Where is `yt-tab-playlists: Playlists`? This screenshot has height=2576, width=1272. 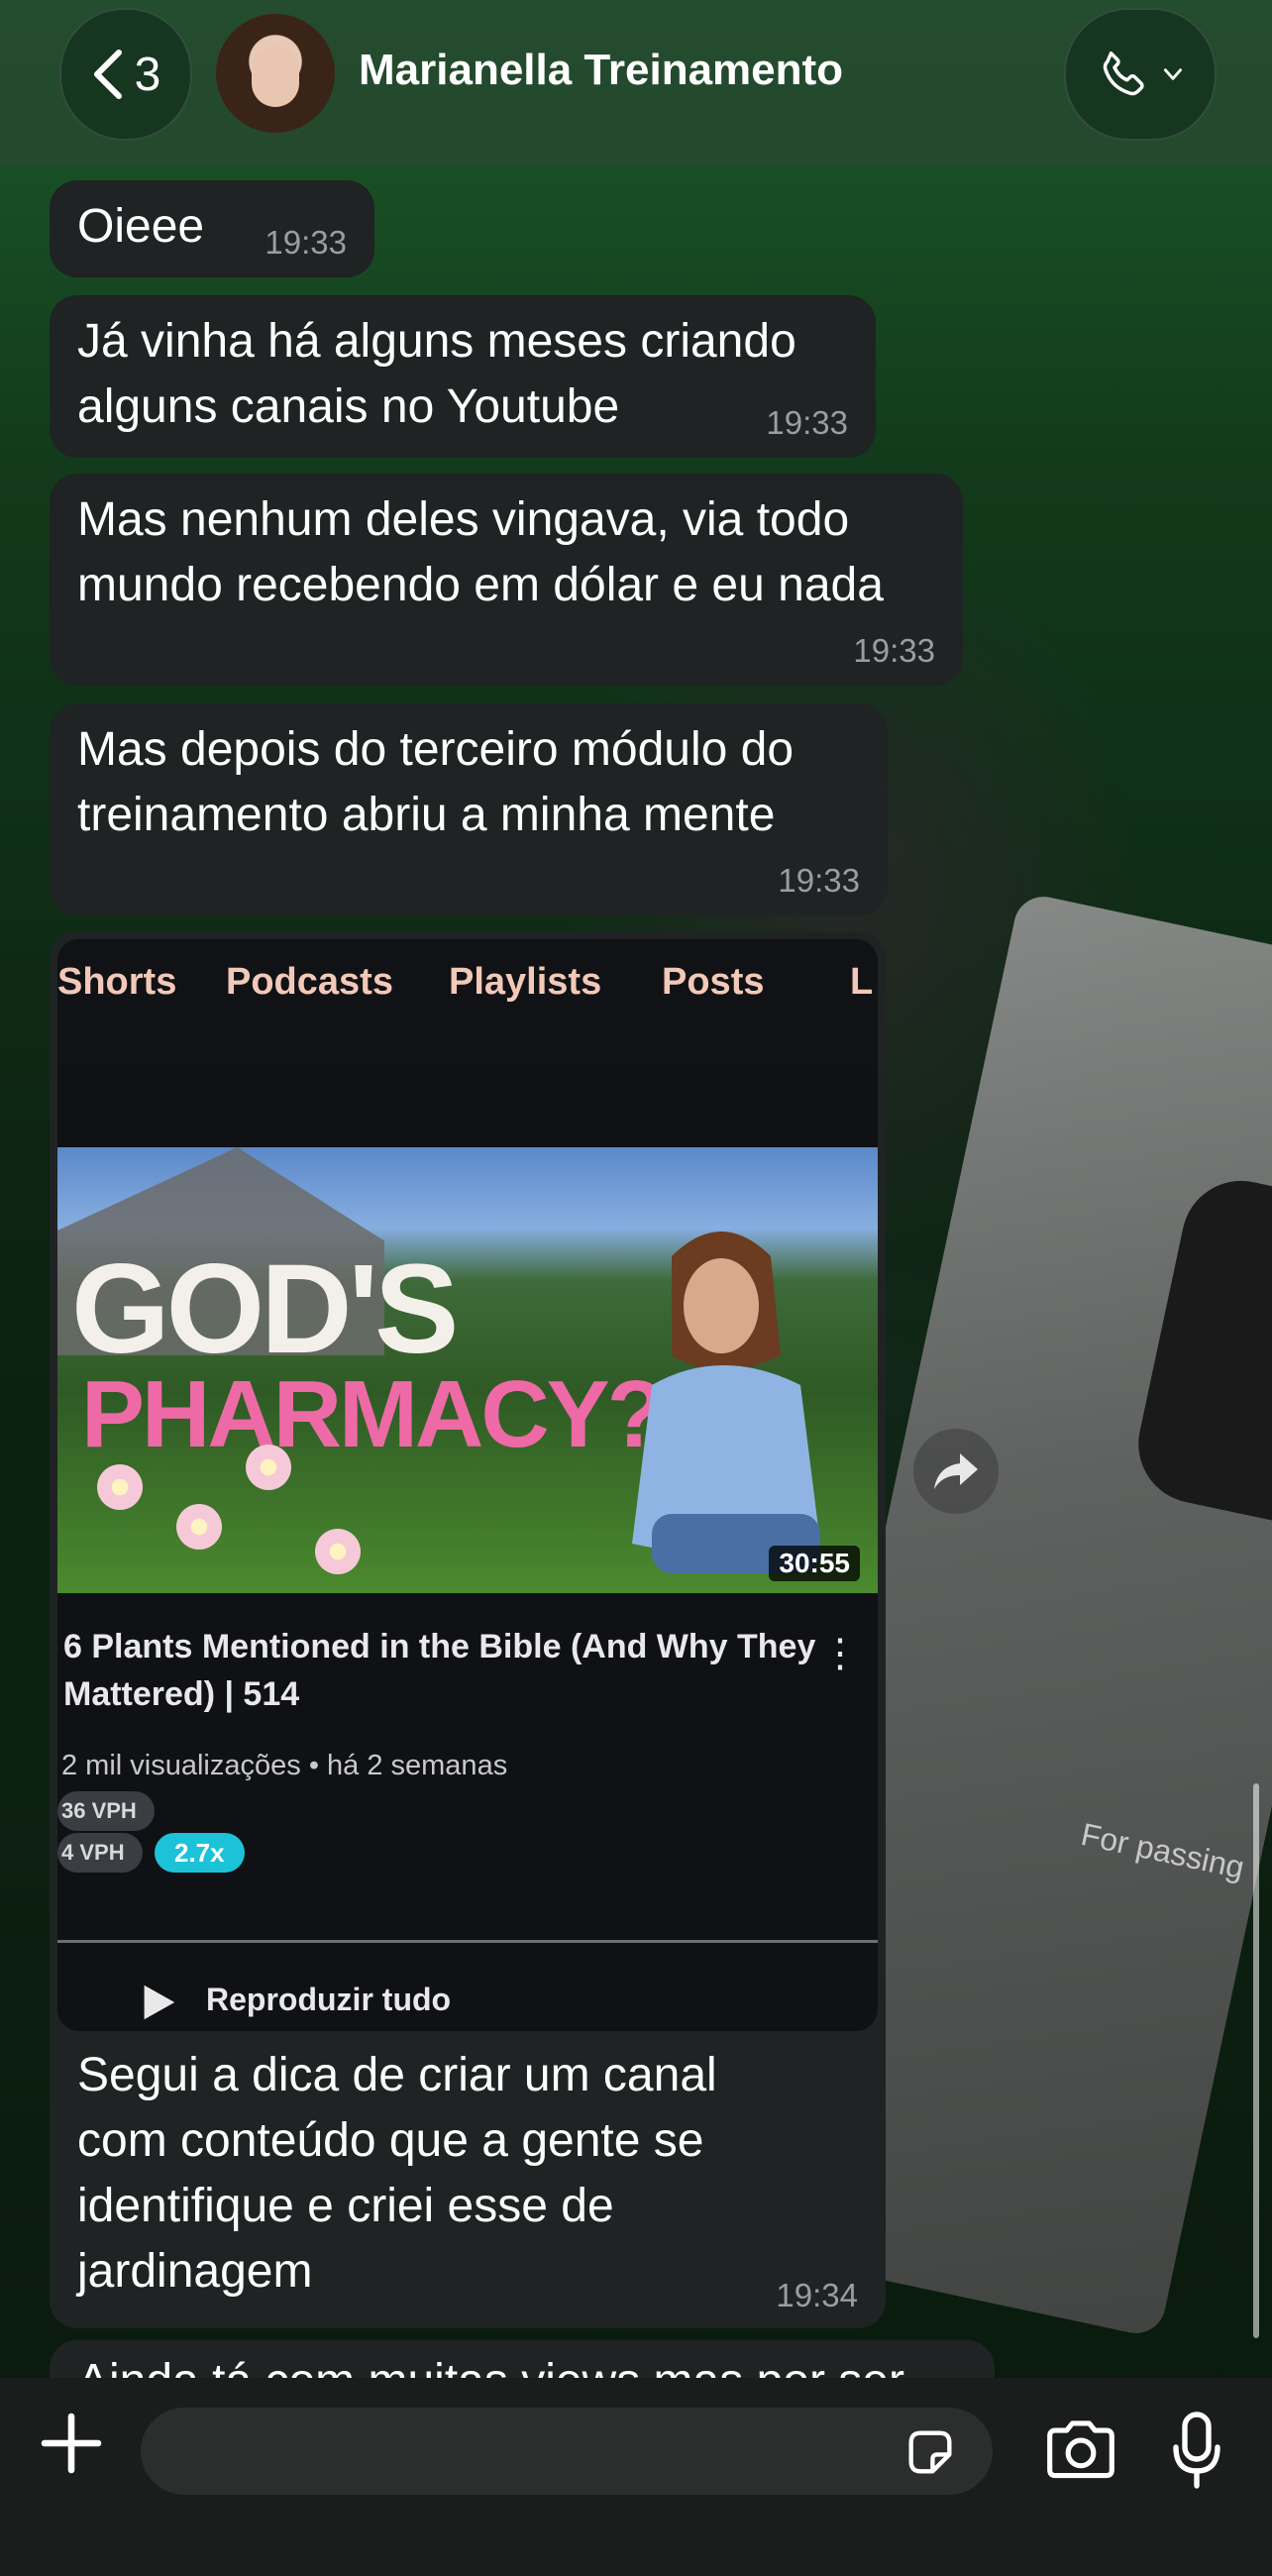 yt-tab-playlists: Playlists is located at coordinates (526, 982).